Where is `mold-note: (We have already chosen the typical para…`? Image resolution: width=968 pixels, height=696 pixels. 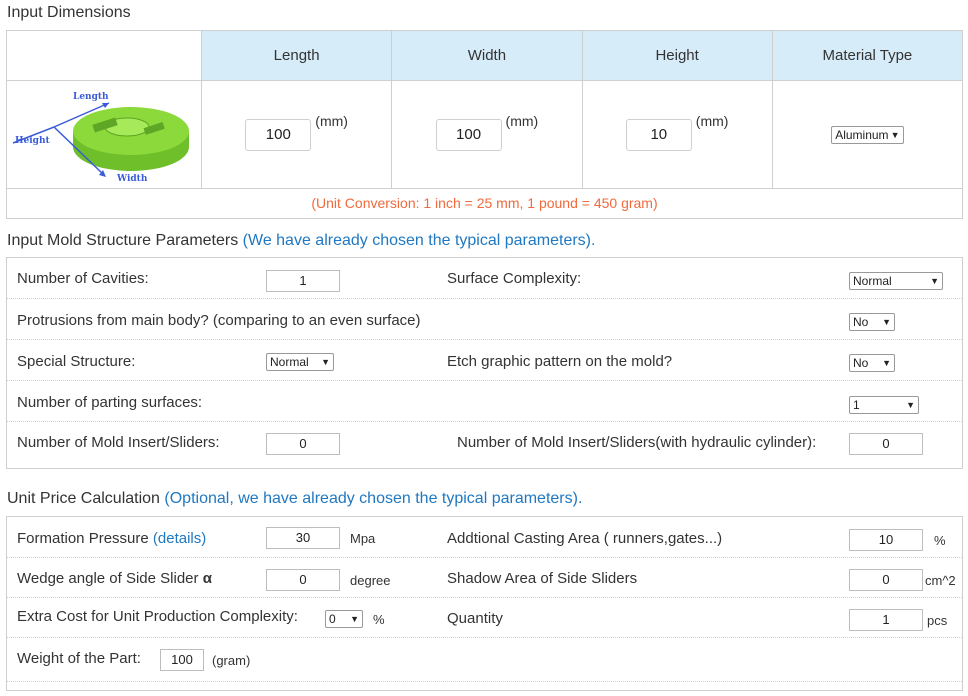 mold-note: (We have already chosen the typical para… is located at coordinates (419, 240).